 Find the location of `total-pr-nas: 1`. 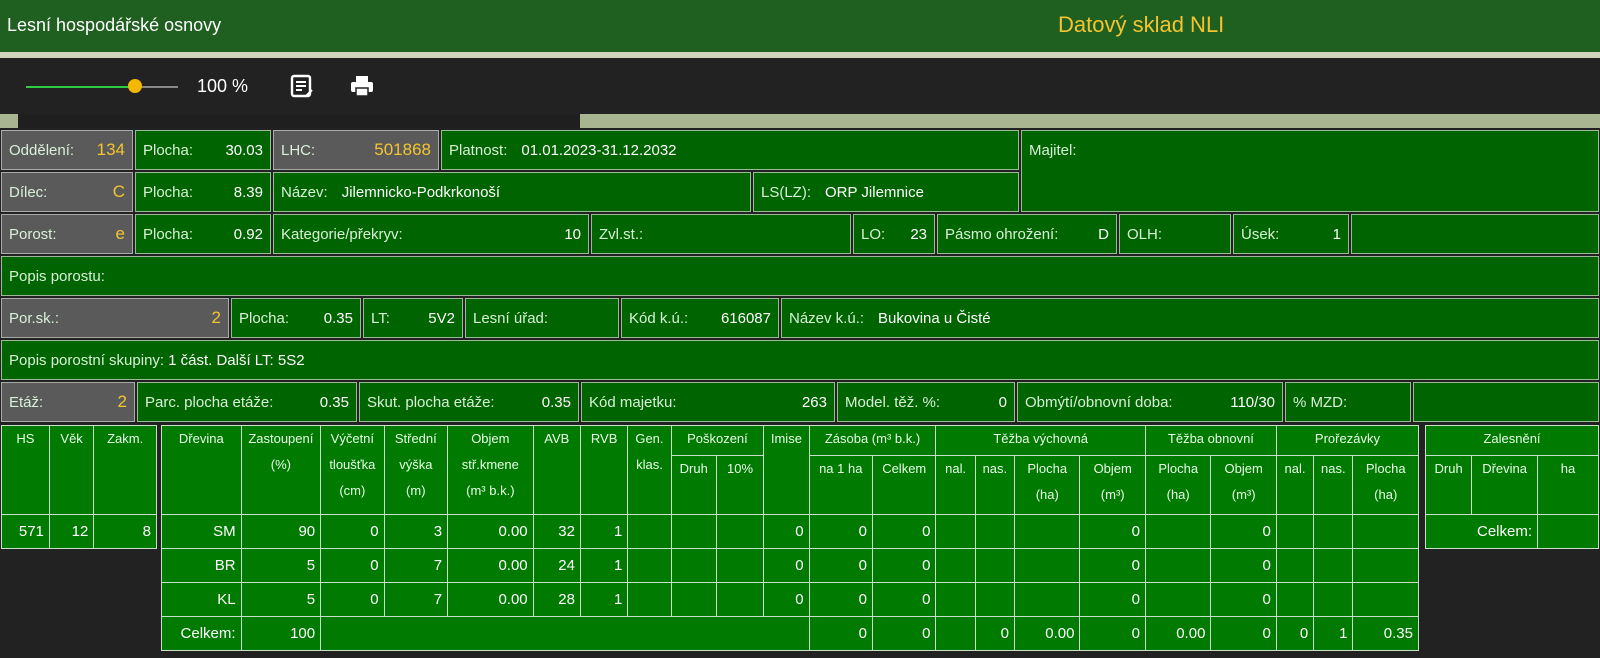

total-pr-nas: 1 is located at coordinates (1333, 633).